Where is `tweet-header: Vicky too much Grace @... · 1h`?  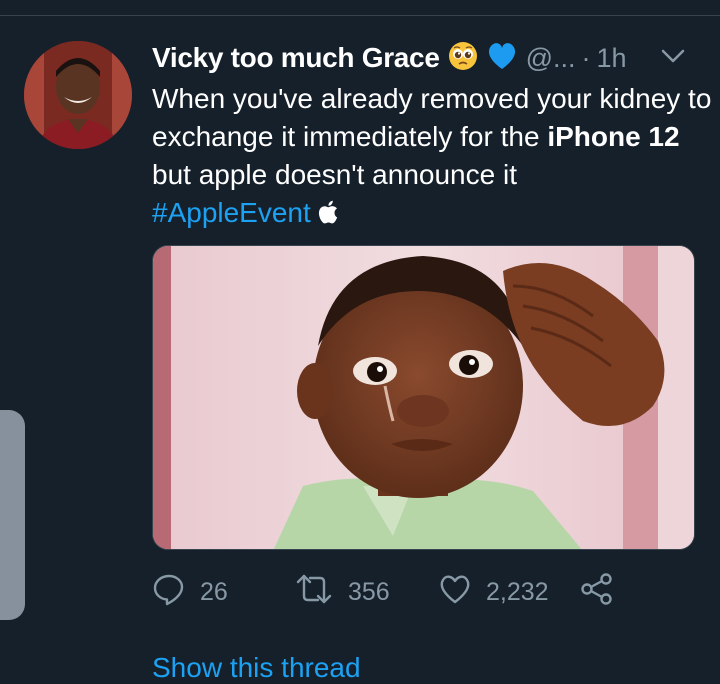
tweet-header: Vicky too much Grace @... · 1h is located at coordinates (432, 58).